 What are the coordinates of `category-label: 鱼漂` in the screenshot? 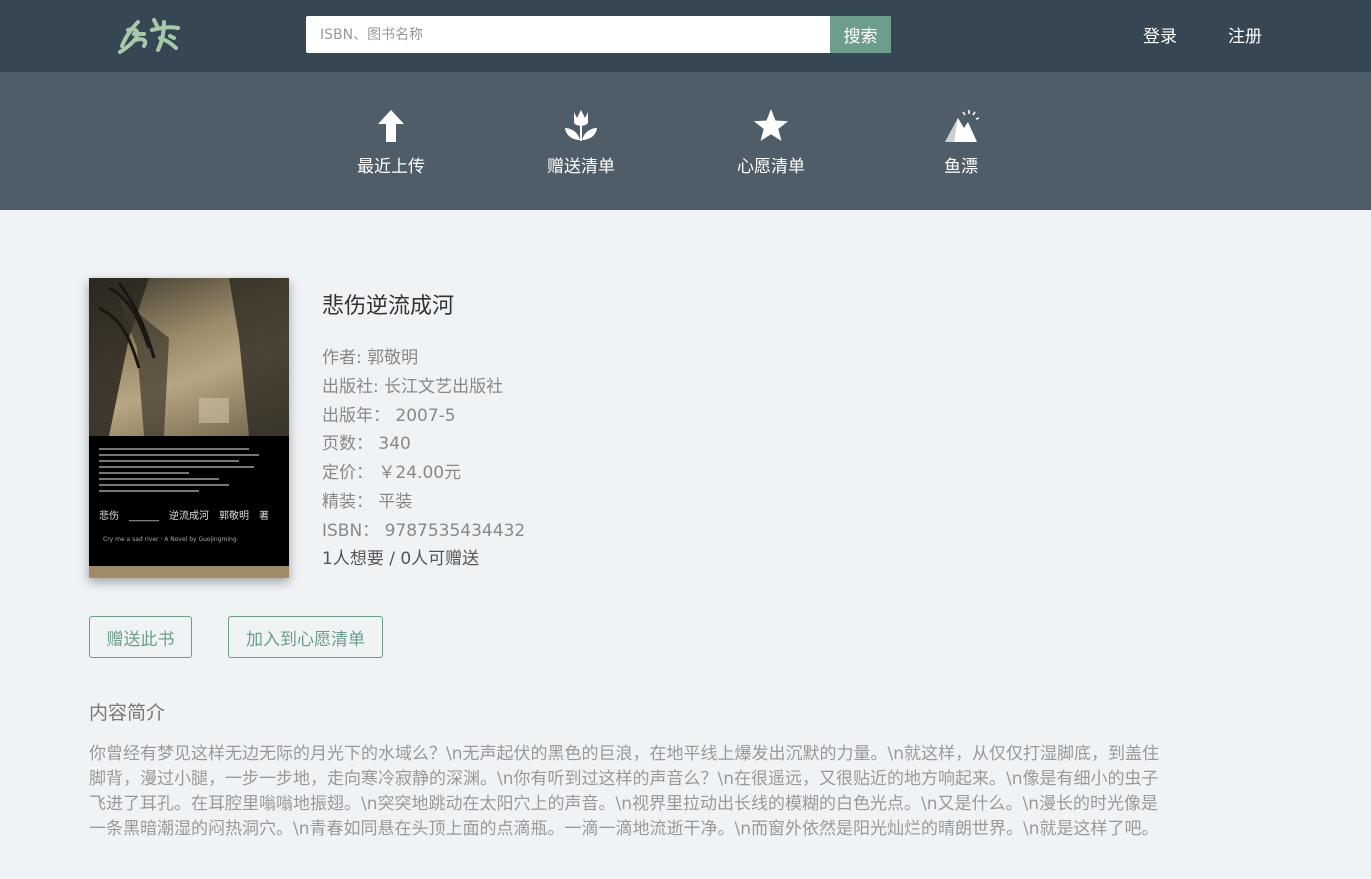 It's located at (961, 167).